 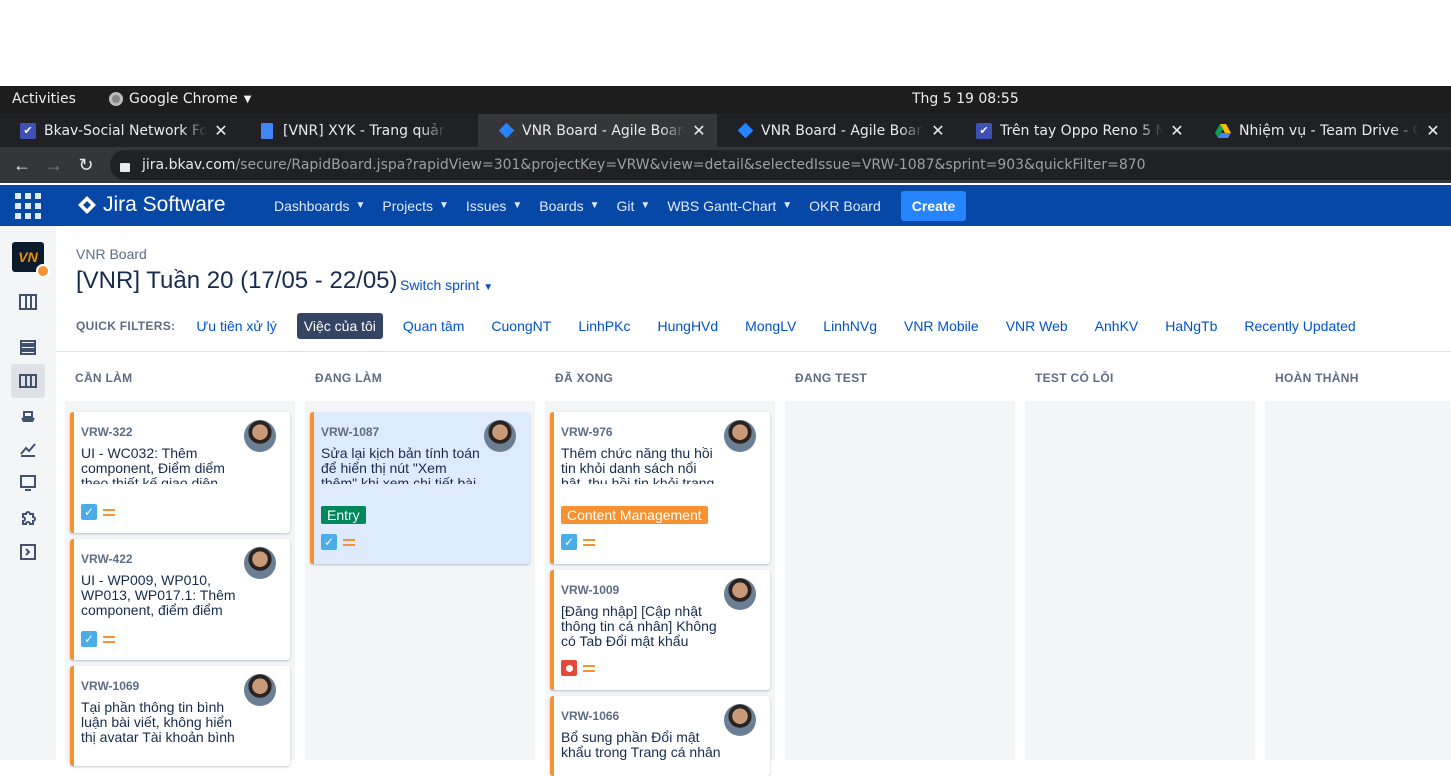 I want to click on active-sprints-icon, so click(x=28, y=381).